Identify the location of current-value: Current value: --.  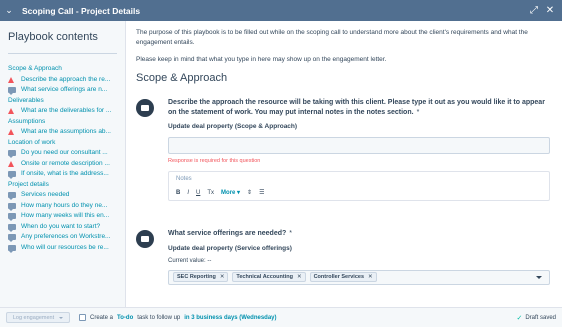
(190, 260).